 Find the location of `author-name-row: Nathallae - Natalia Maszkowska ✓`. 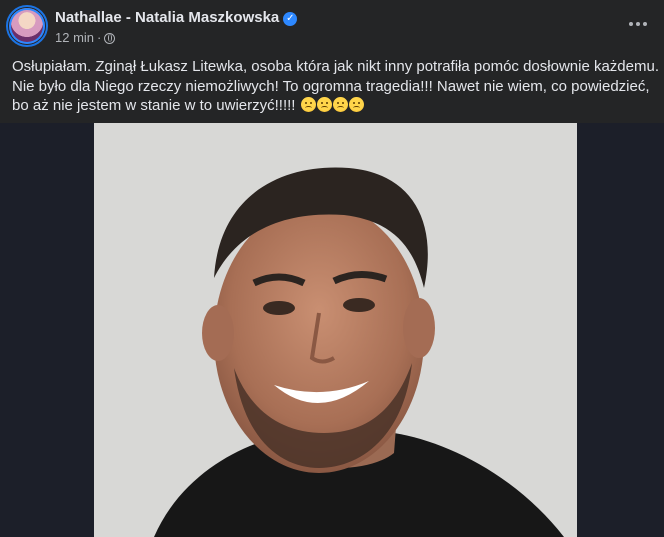

author-name-row: Nathallae - Natalia Maszkowska ✓ is located at coordinates (176, 17).